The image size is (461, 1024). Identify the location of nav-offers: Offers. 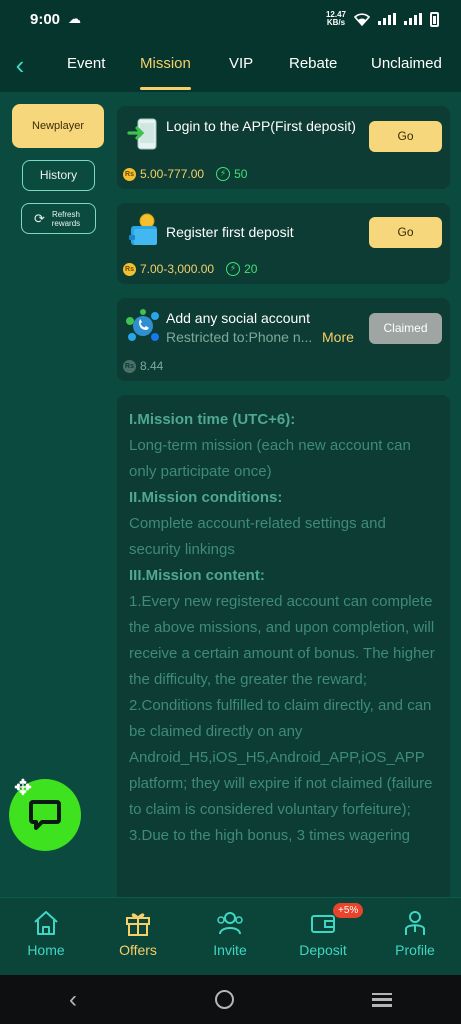
(138, 933).